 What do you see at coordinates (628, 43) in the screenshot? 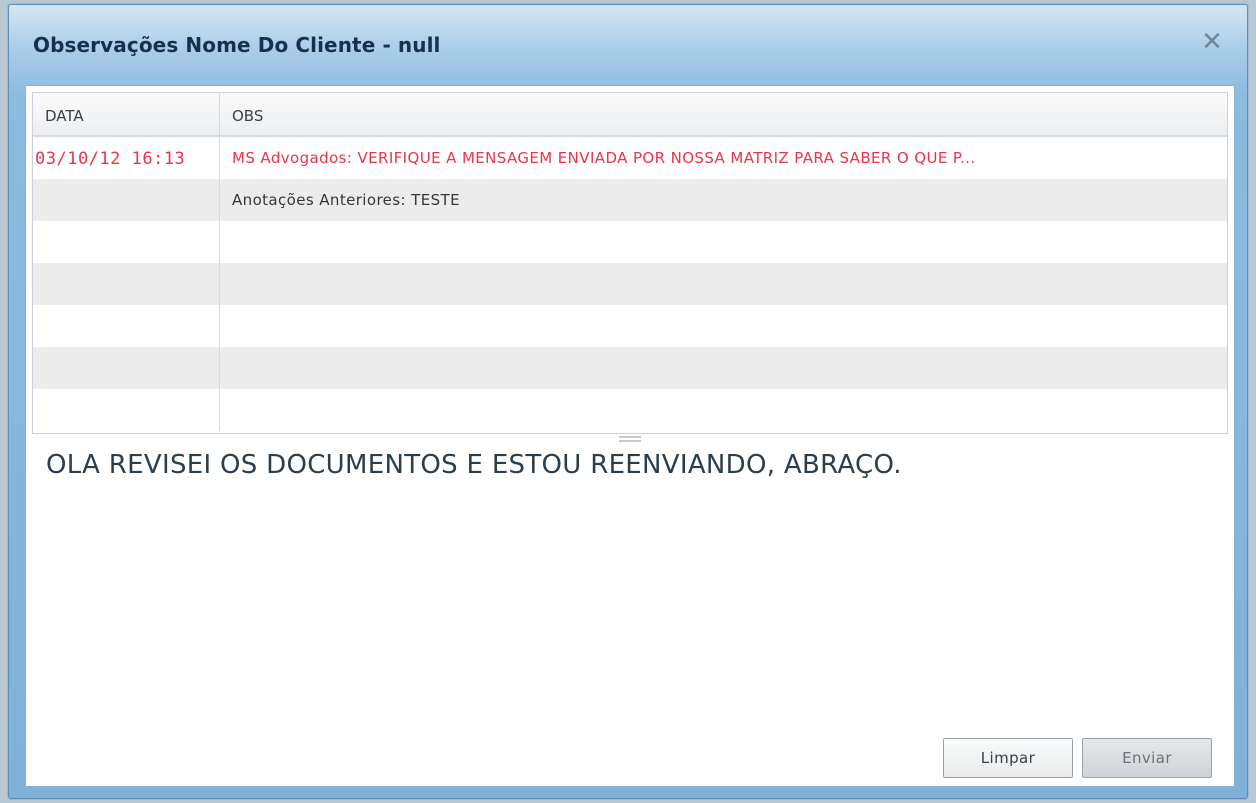
I see `dialog-titlebar: Observações Nome Do Cliente - null ✕` at bounding box center [628, 43].